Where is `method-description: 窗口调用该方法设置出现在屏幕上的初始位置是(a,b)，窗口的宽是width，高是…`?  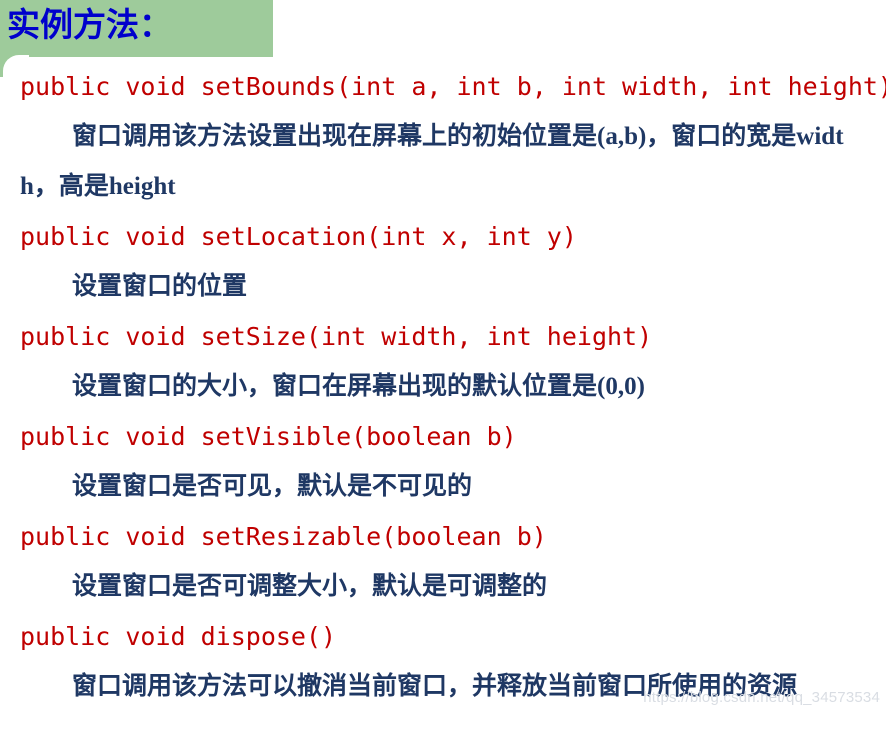 method-description: 窗口调用该方法设置出现在屏幕上的初始位置是(a,b)，窗口的宽是width，高是… is located at coordinates (432, 161).